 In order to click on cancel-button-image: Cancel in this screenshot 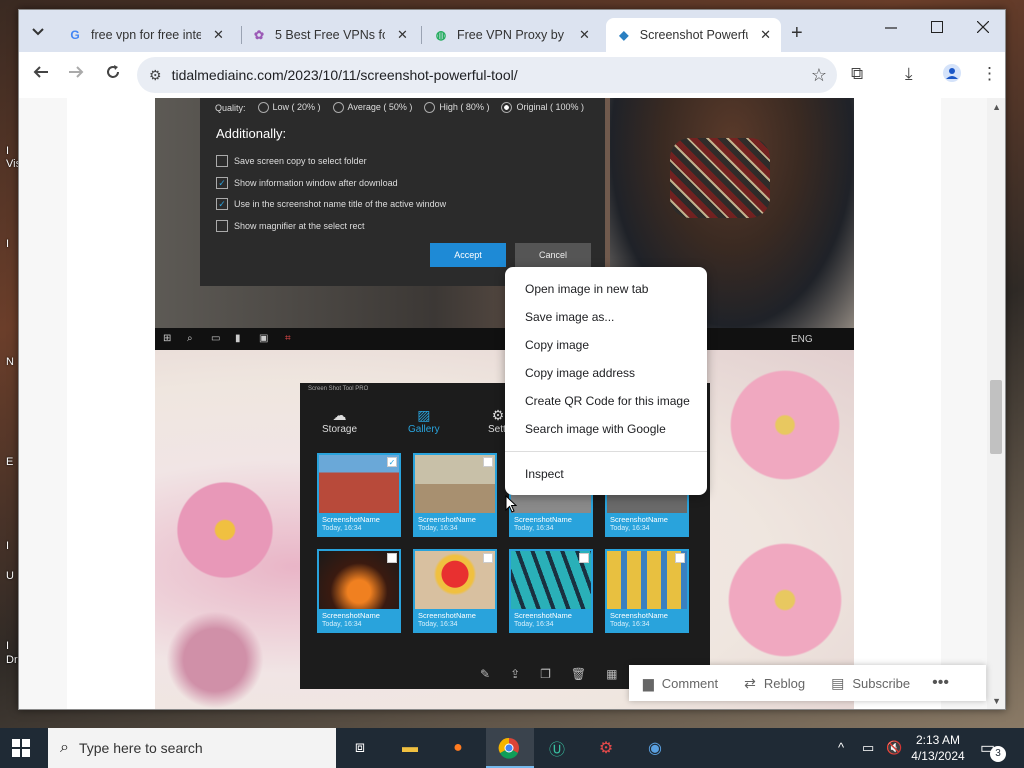, I will do `click(553, 255)`.